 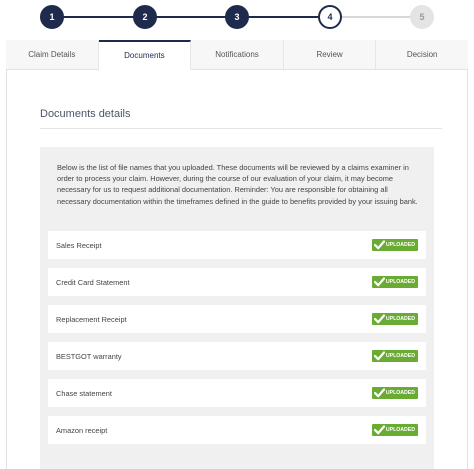 What do you see at coordinates (93, 282) in the screenshot?
I see `document-name: Credit Card Statement` at bounding box center [93, 282].